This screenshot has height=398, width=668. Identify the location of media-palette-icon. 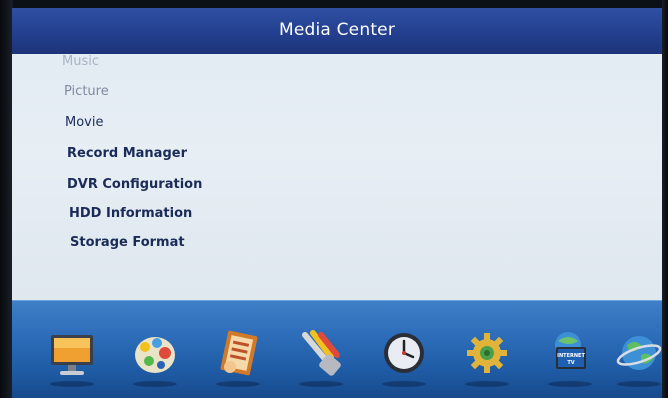
(155, 355).